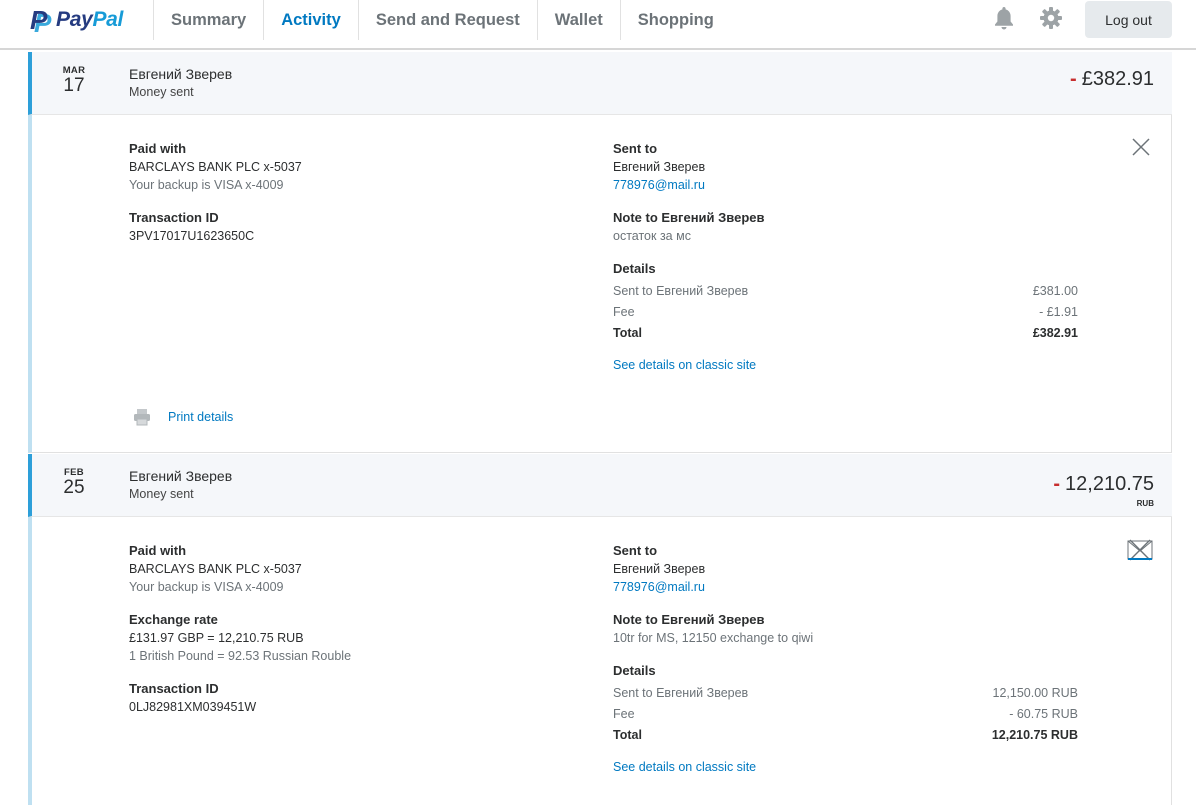  I want to click on note-text: 10tr for MS, 12150 exchange to qiwi, so click(713, 638).